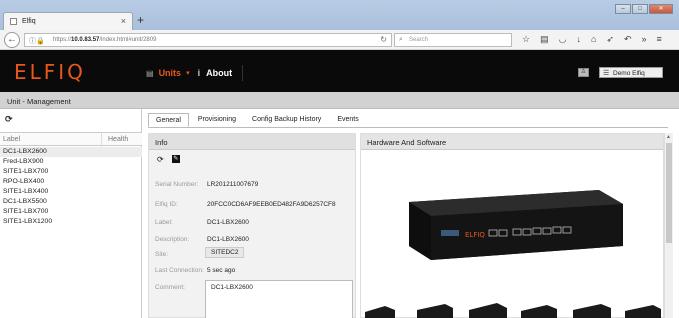 This screenshot has width=679, height=318. What do you see at coordinates (401, 39) in the screenshot?
I see `search-icon: ⌕` at bounding box center [401, 39].